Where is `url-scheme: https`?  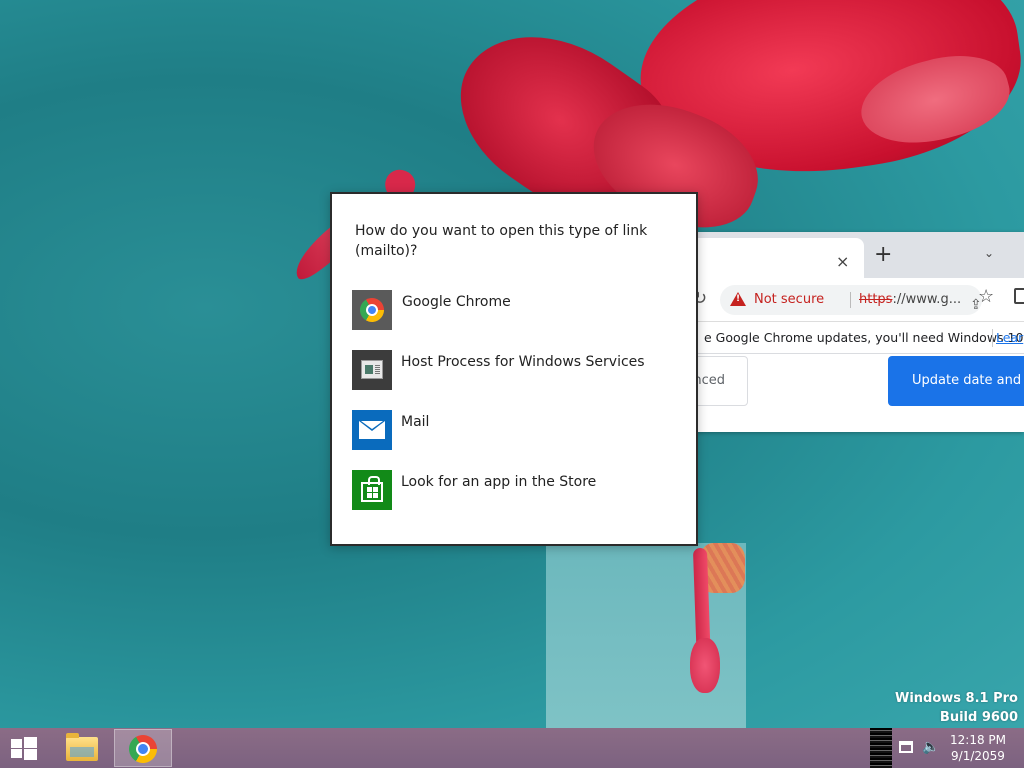 url-scheme: https is located at coordinates (876, 299).